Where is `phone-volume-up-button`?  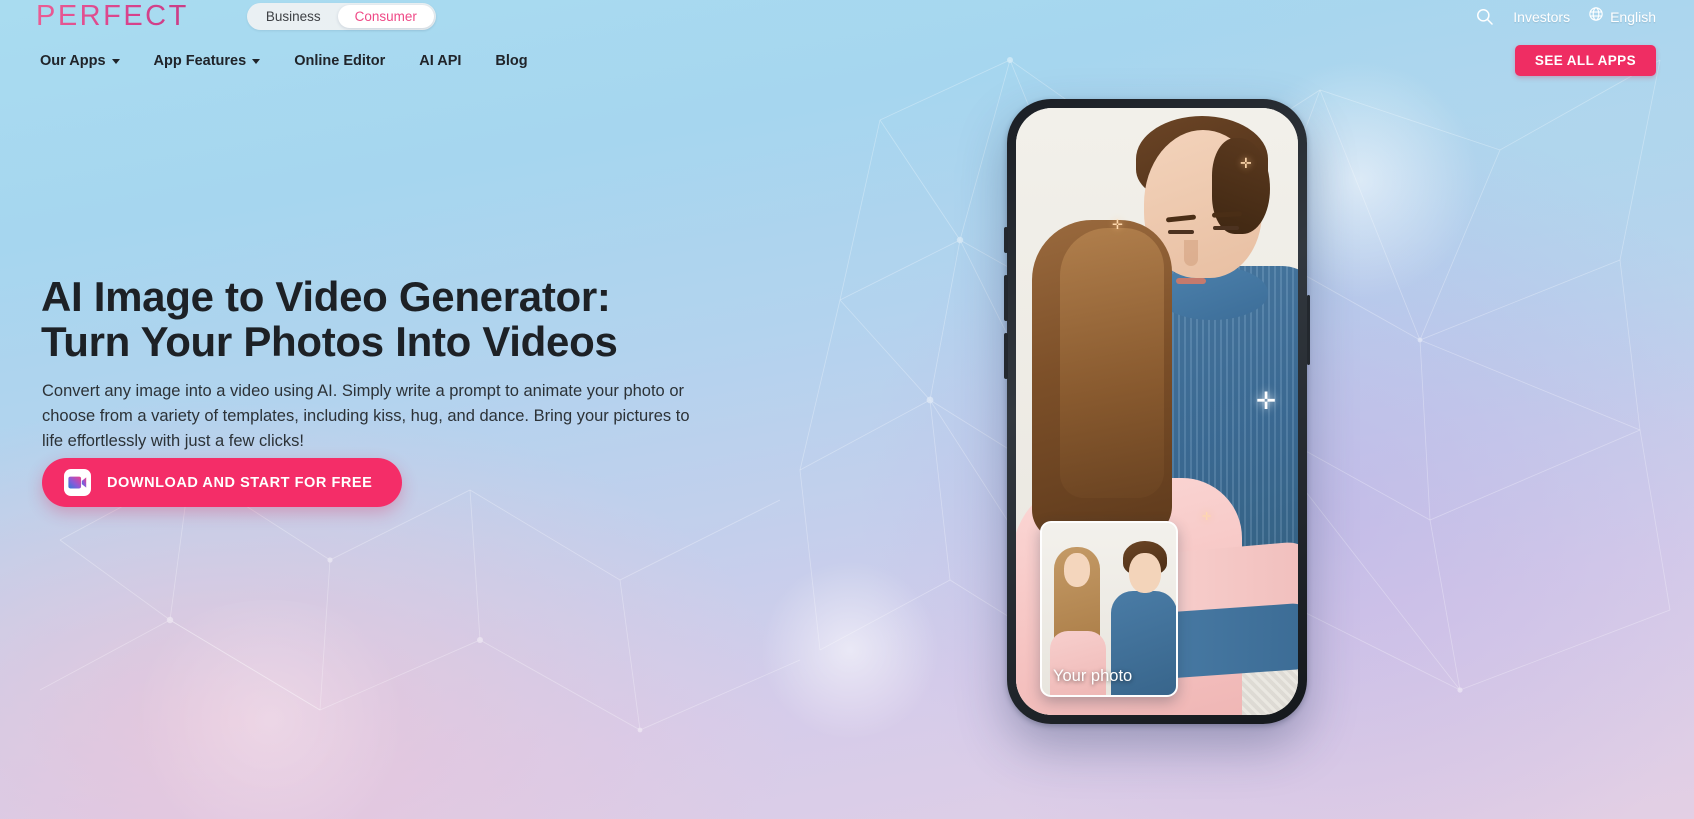 phone-volume-up-button is located at coordinates (1006, 298).